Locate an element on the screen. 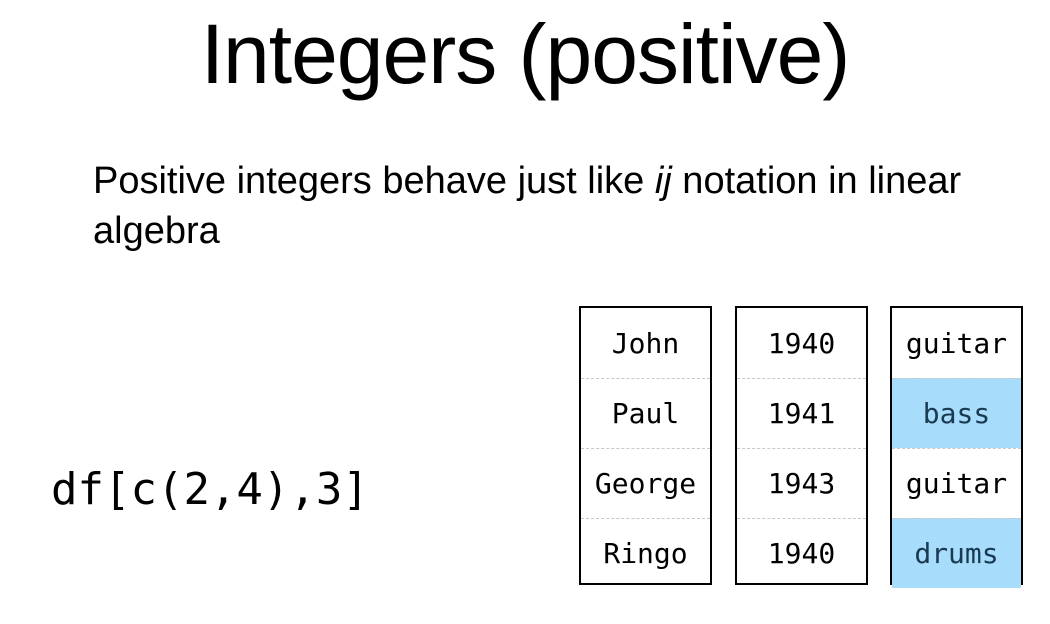 The height and width of the screenshot is (624, 1050). cell-year-4: 1940 is located at coordinates (801, 553).